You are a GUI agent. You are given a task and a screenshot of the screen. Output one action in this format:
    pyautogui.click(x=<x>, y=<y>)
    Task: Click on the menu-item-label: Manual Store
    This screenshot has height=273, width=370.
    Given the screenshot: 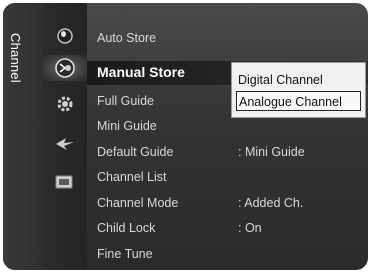 What is the action you would take?
    pyautogui.click(x=141, y=72)
    